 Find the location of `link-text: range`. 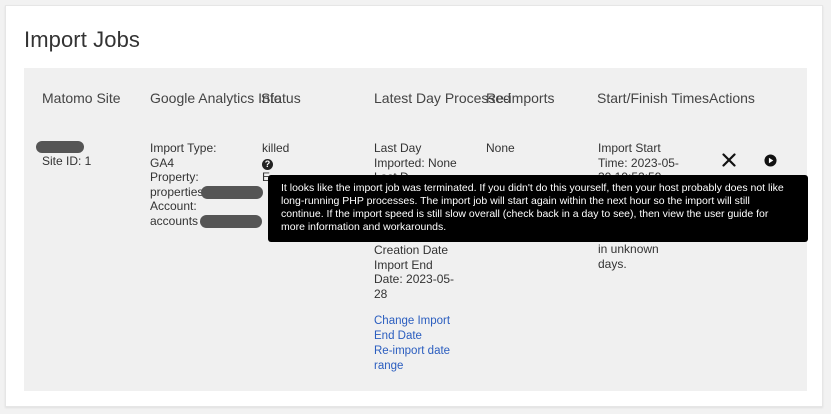

link-text: range is located at coordinates (412, 366).